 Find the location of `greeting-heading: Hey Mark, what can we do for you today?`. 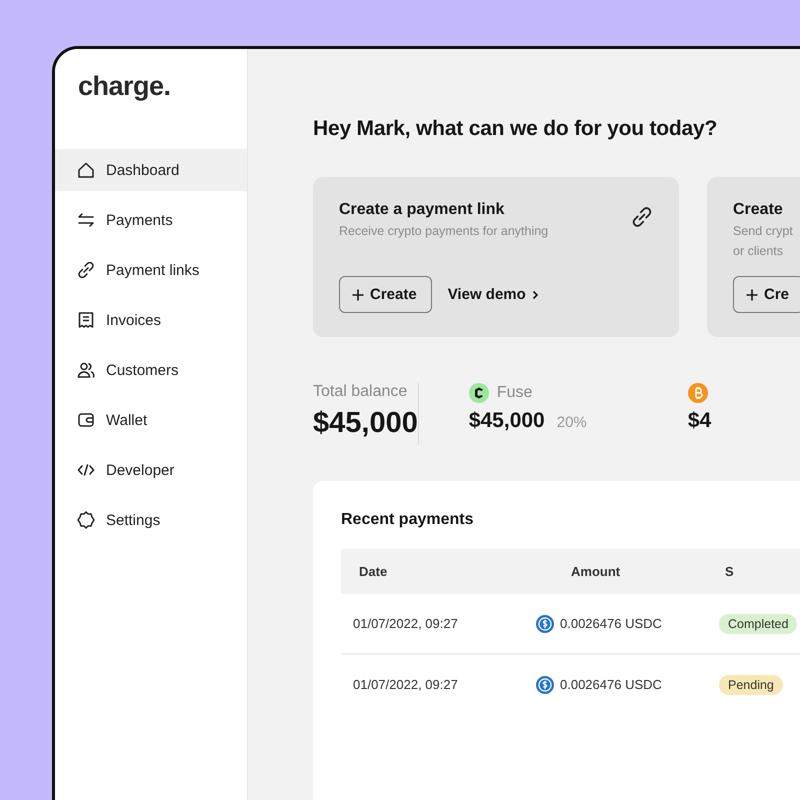

greeting-heading: Hey Mark, what can we do for you today? is located at coordinates (515, 129).